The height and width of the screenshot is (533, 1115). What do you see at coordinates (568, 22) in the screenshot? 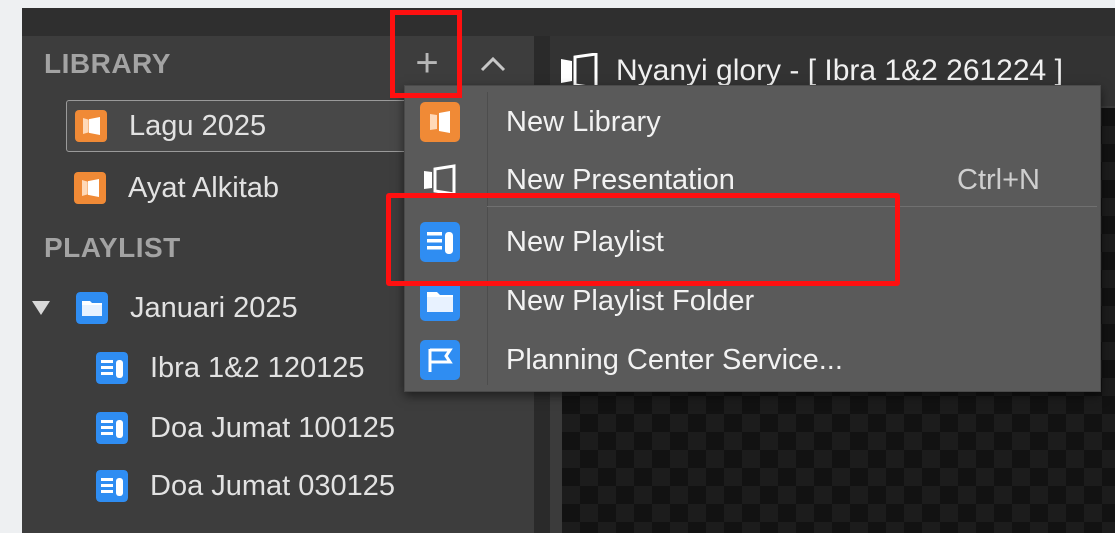
I see `top-strip` at bounding box center [568, 22].